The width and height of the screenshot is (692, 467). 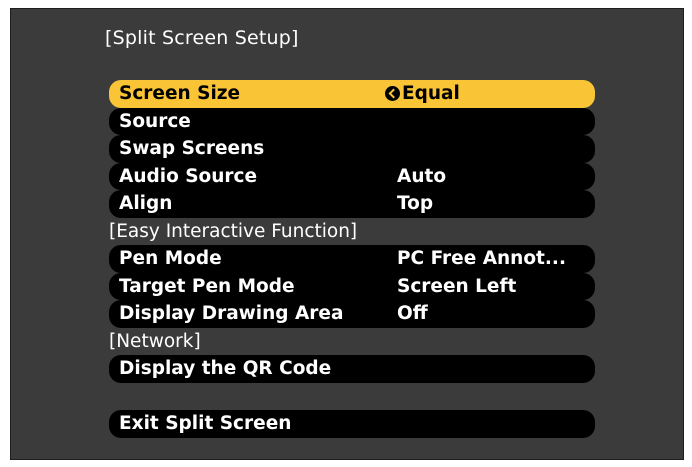 I want to click on menu-item-label: Target Pen Mode, so click(x=207, y=286).